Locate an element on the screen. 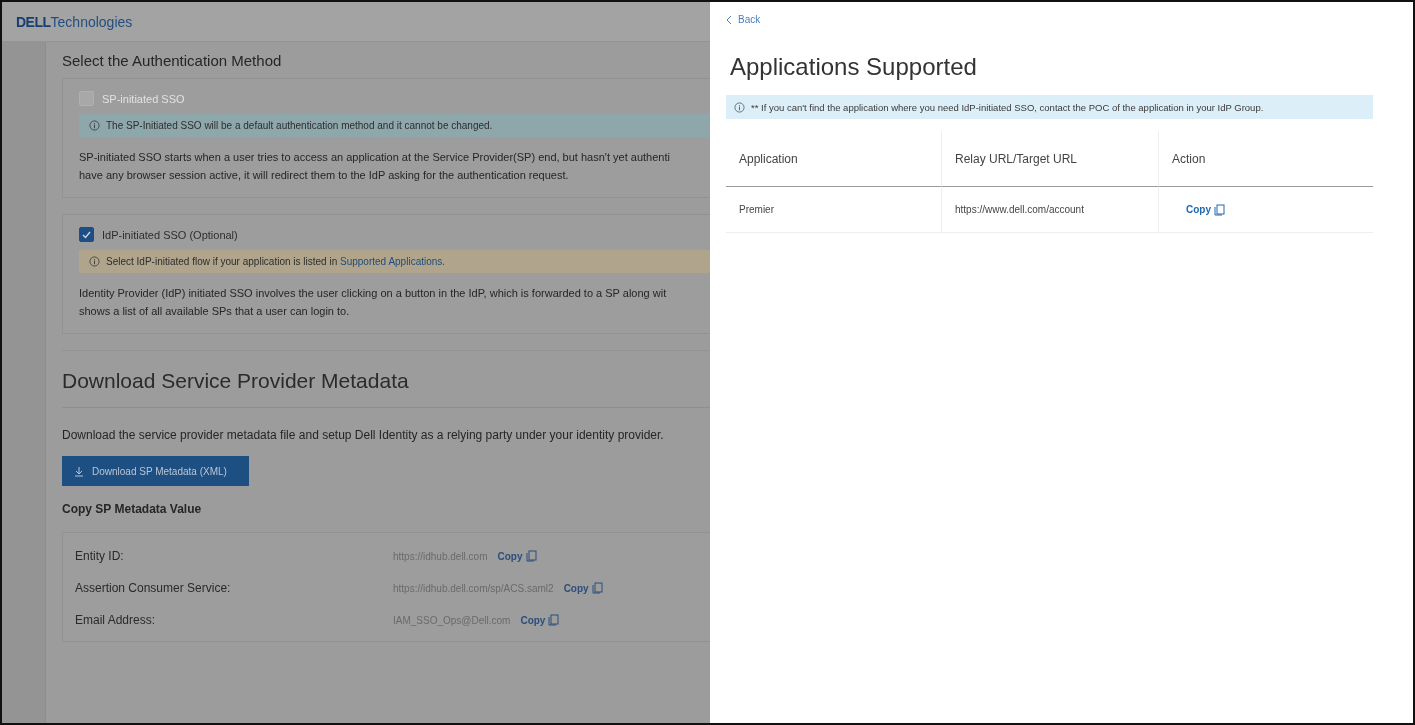 Image resolution: width=1415 pixels, height=725 pixels. field-label: Email Address: is located at coordinates (116, 620).